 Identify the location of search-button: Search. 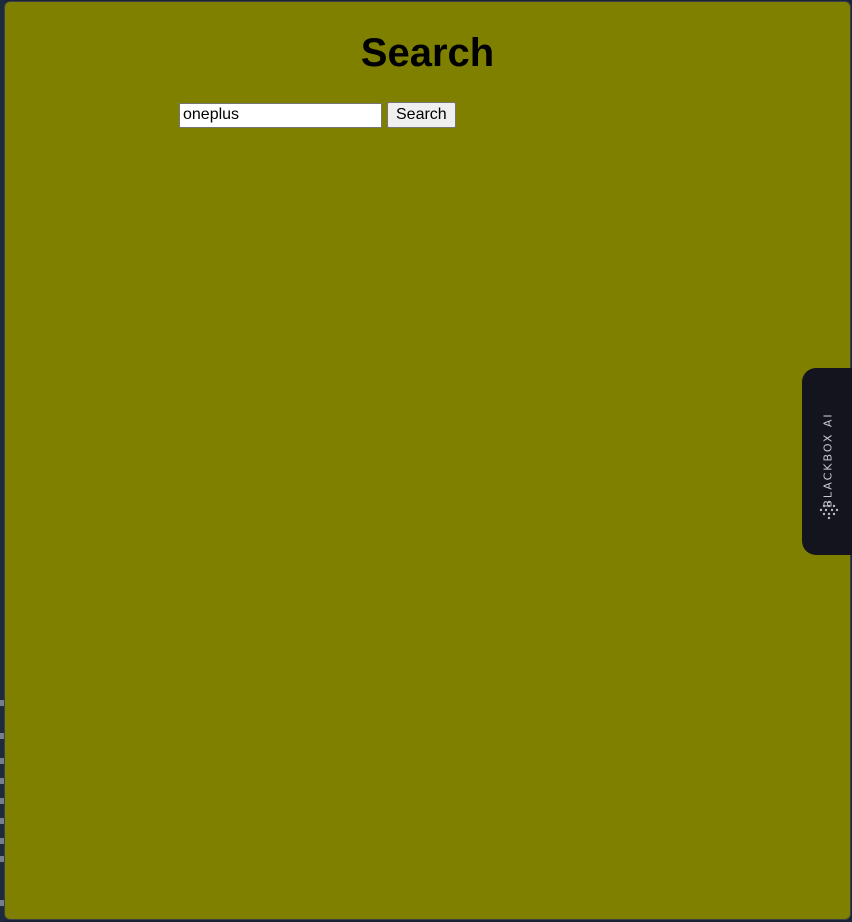
(421, 115).